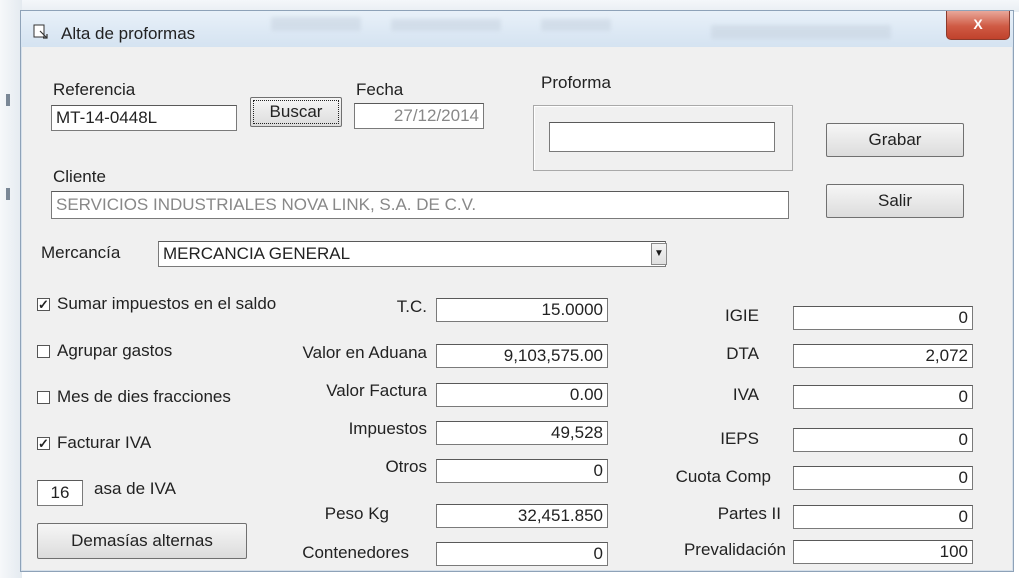 The image size is (1019, 578). What do you see at coordinates (883, 356) in the screenshot?
I see `dta-input: 2,072` at bounding box center [883, 356].